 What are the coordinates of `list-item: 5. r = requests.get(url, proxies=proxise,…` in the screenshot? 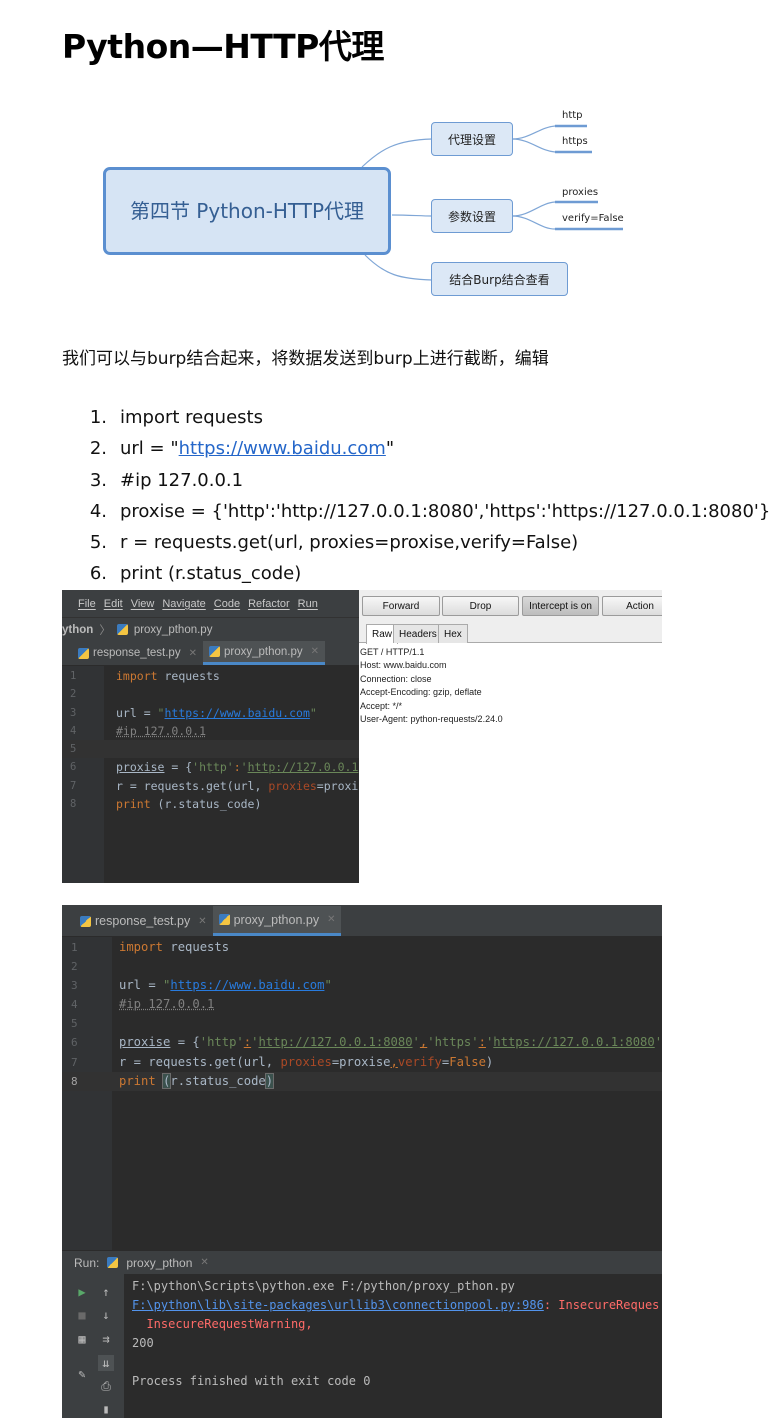 It's located at (416, 544).